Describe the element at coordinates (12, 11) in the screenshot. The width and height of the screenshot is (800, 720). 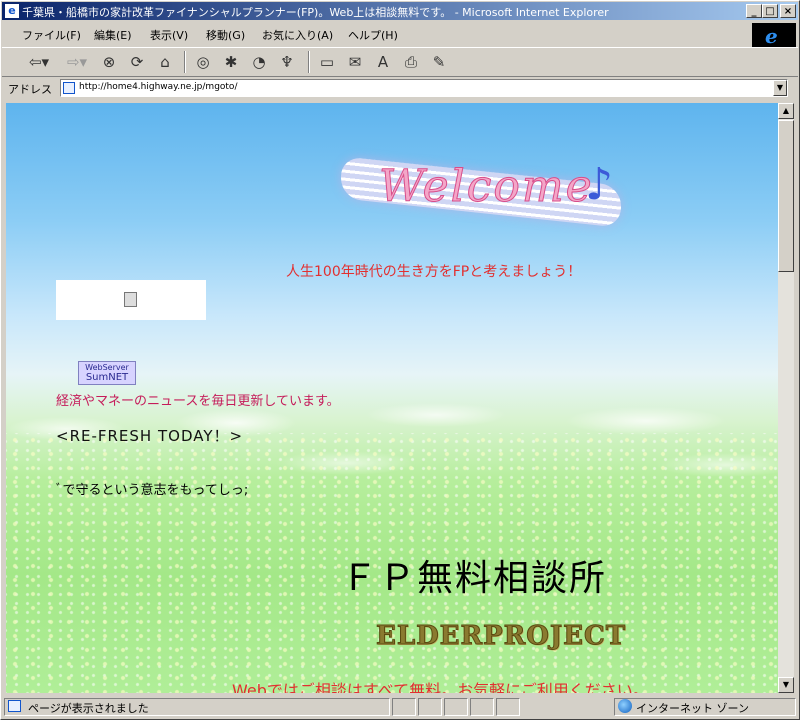
I see `ie-page-icon: e` at that location.